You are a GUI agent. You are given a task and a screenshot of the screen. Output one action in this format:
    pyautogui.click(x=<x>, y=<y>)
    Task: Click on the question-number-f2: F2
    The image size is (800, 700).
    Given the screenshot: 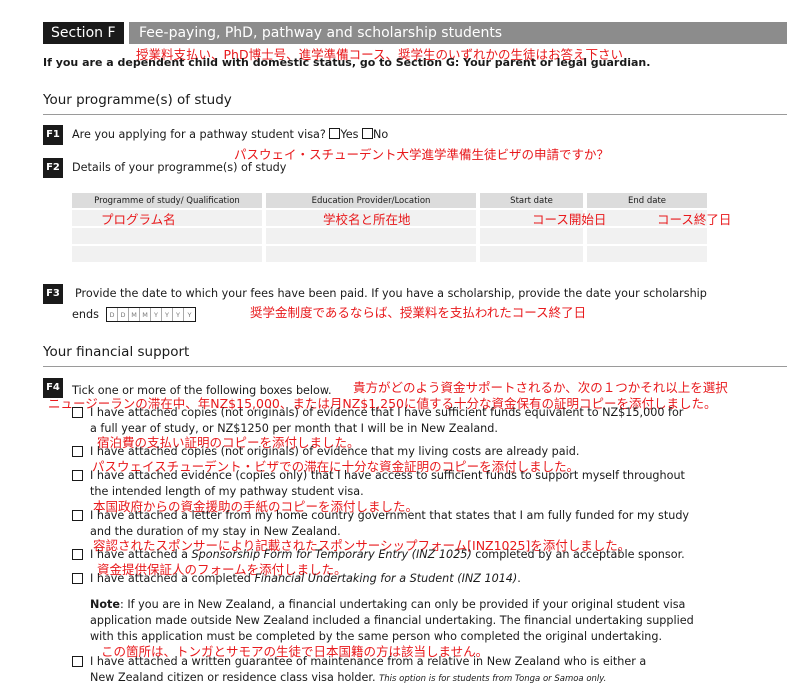 What is the action you would take?
    pyautogui.click(x=53, y=168)
    